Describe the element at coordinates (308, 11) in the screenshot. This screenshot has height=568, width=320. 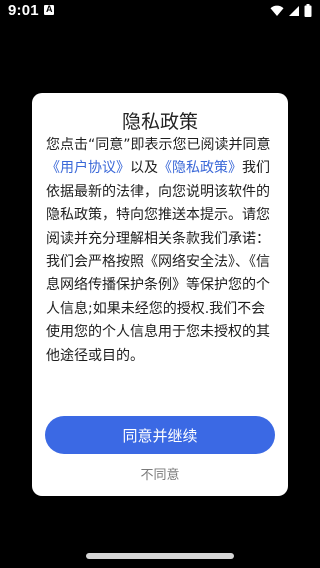
I see `battery-icon` at that location.